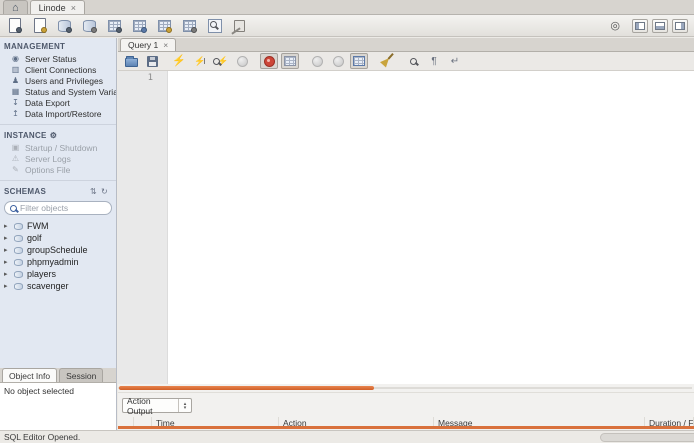  What do you see at coordinates (215, 421) in the screenshot?
I see `column-header-time: Time` at bounding box center [215, 421].